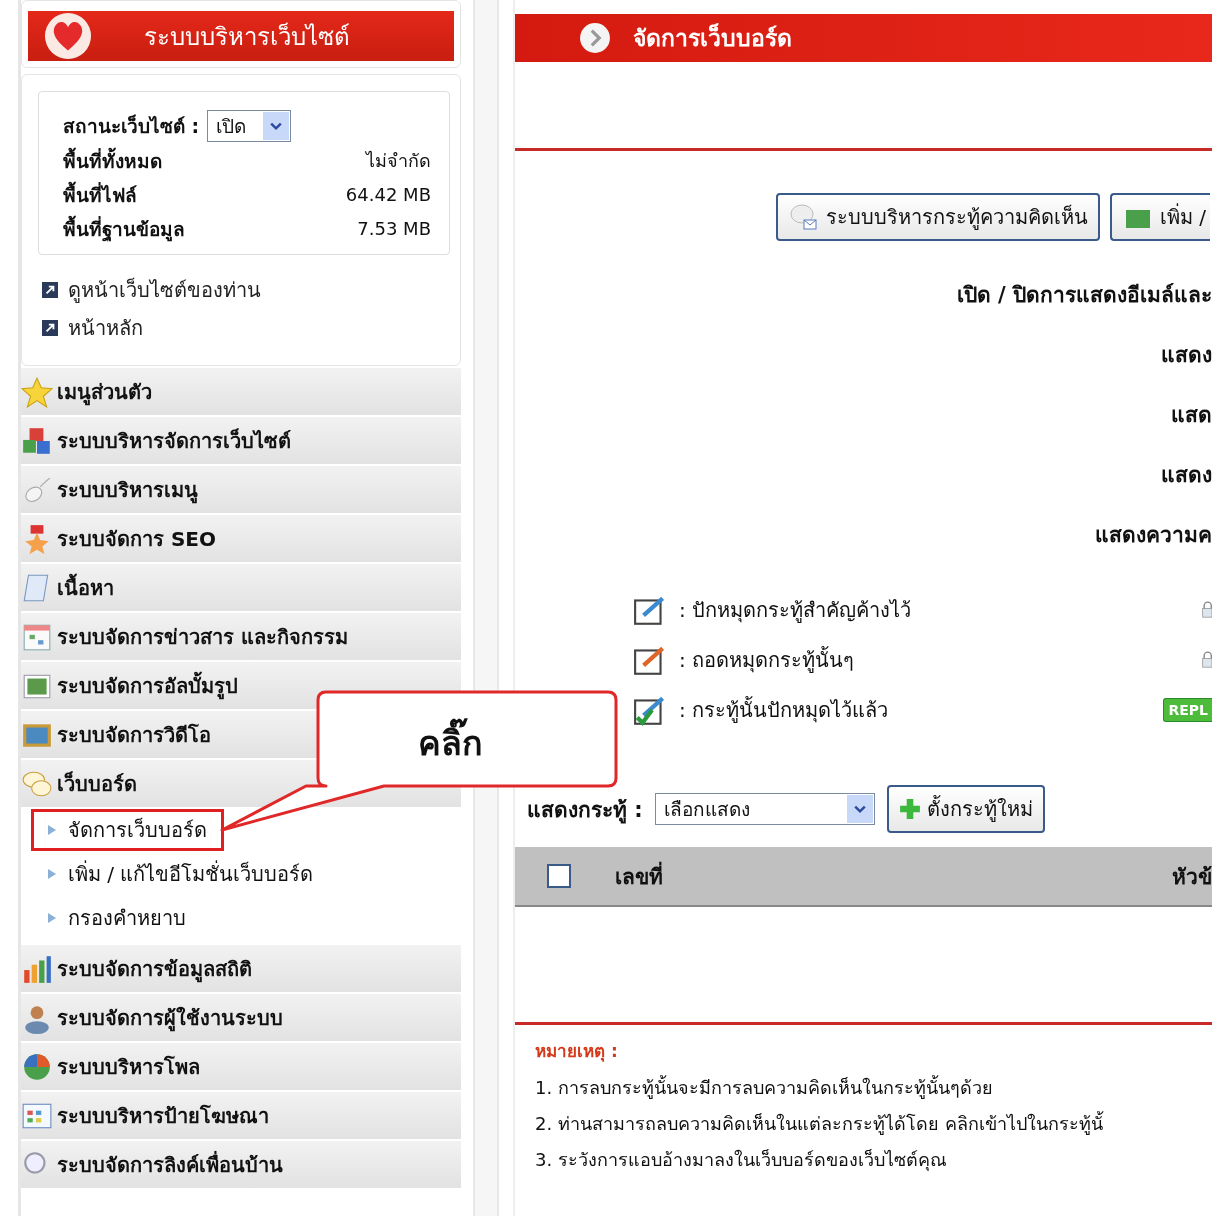  Describe the element at coordinates (764, 809) in the screenshot. I see `show-topics-dropdown: เลือกแสดง` at that location.